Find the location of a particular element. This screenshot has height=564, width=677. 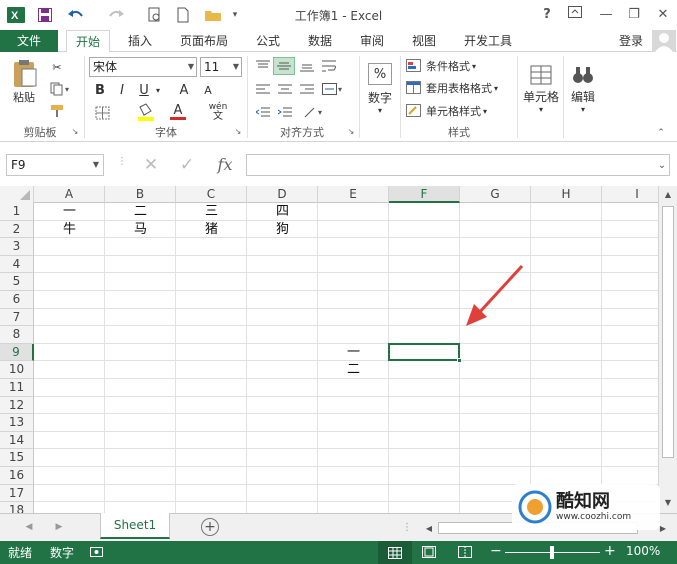

wrap-text-icon is located at coordinates (330, 66).